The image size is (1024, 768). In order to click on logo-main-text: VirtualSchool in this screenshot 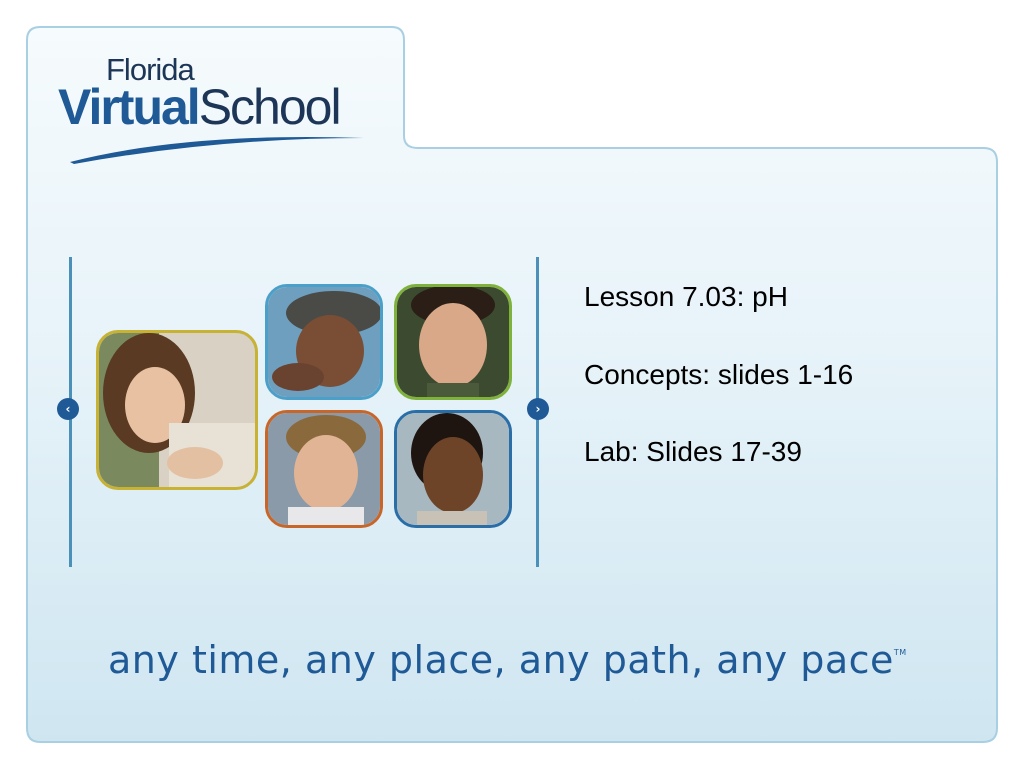, I will do `click(200, 107)`.